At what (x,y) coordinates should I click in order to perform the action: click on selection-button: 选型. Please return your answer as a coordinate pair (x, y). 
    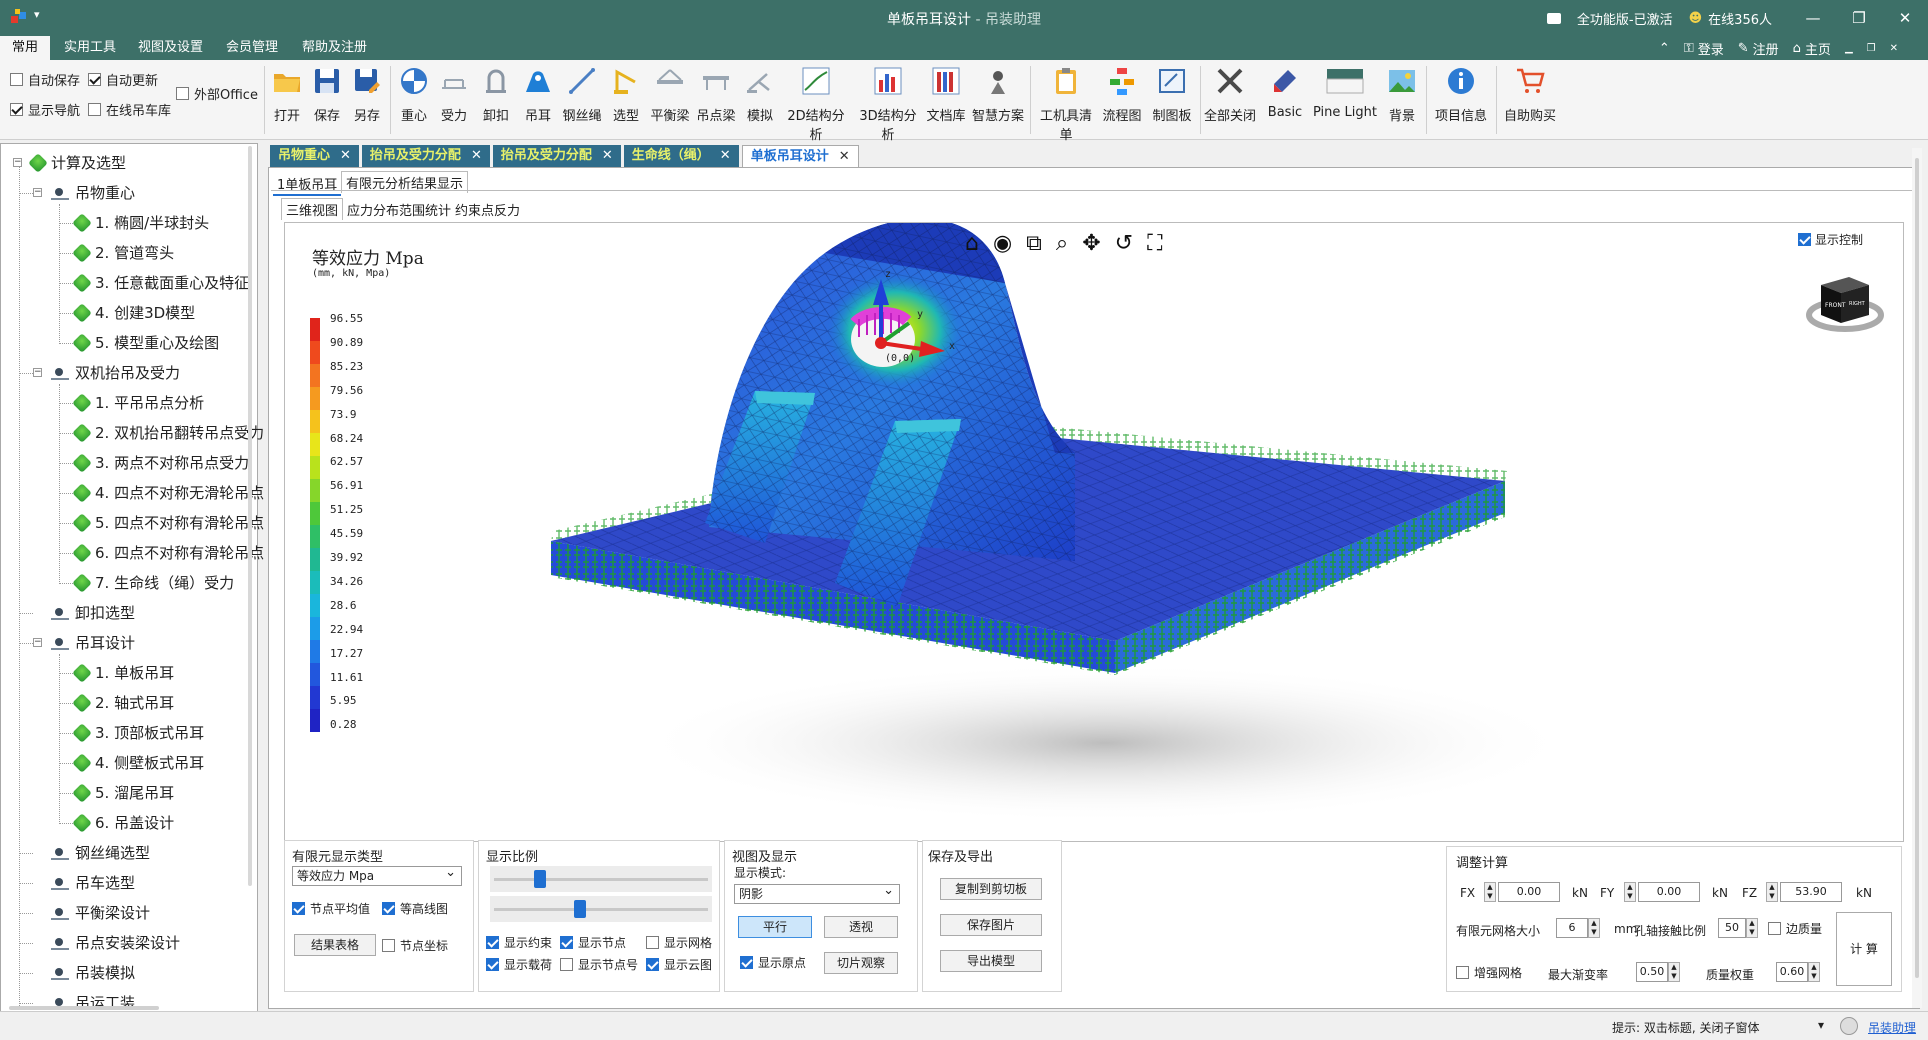
    Looking at the image, I should click on (626, 102).